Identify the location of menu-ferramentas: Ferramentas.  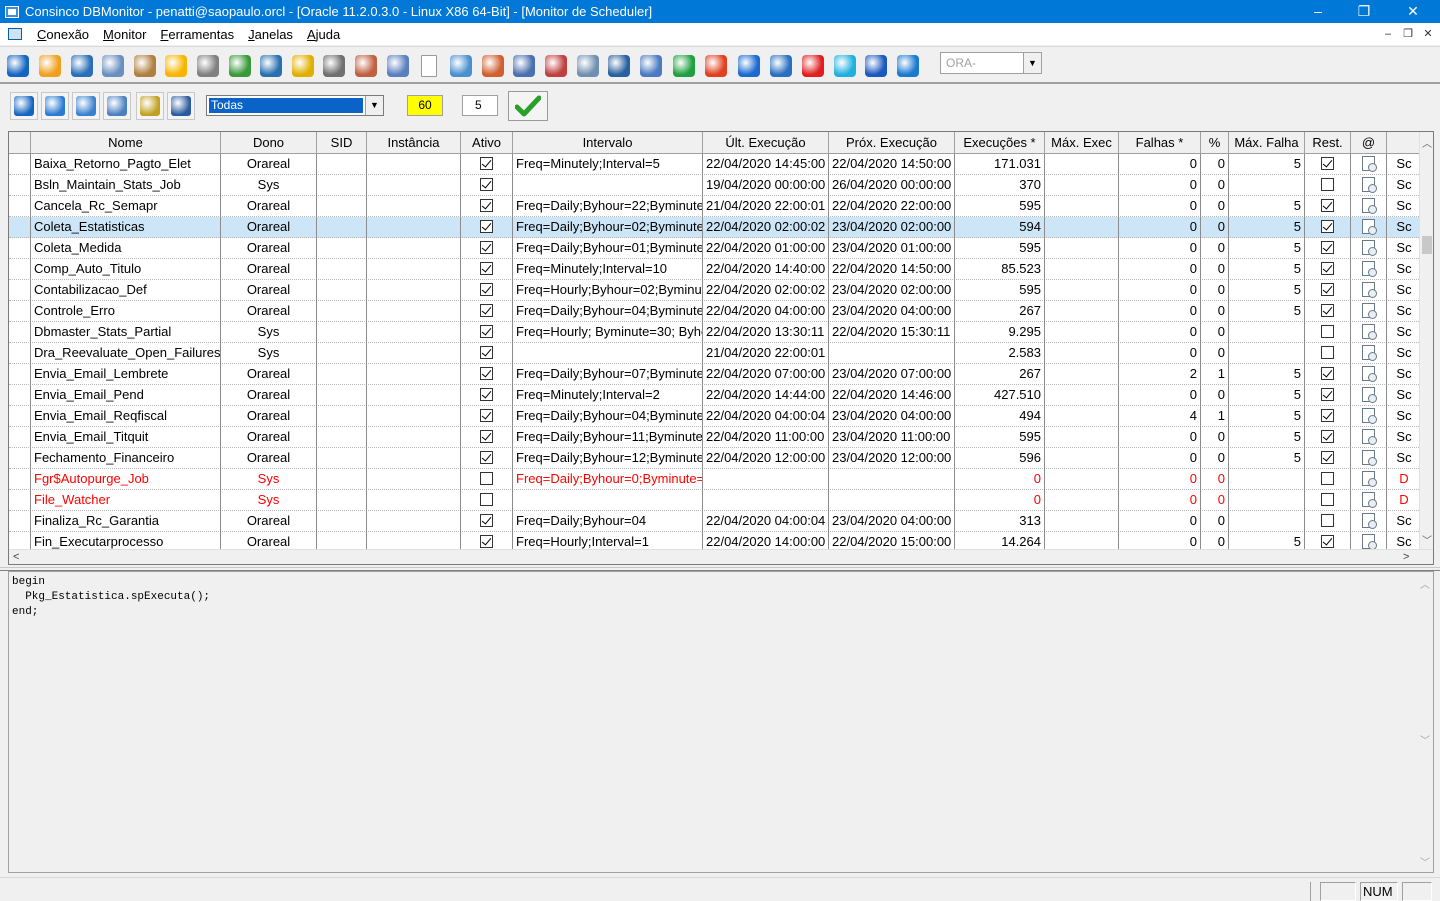
(197, 34).